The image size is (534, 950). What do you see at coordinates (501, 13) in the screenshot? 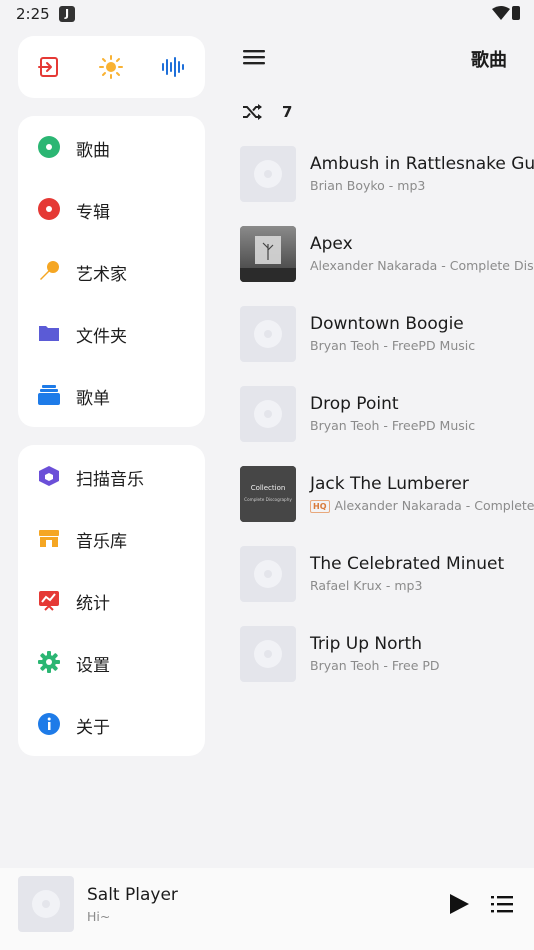
I see `wifi-icon` at bounding box center [501, 13].